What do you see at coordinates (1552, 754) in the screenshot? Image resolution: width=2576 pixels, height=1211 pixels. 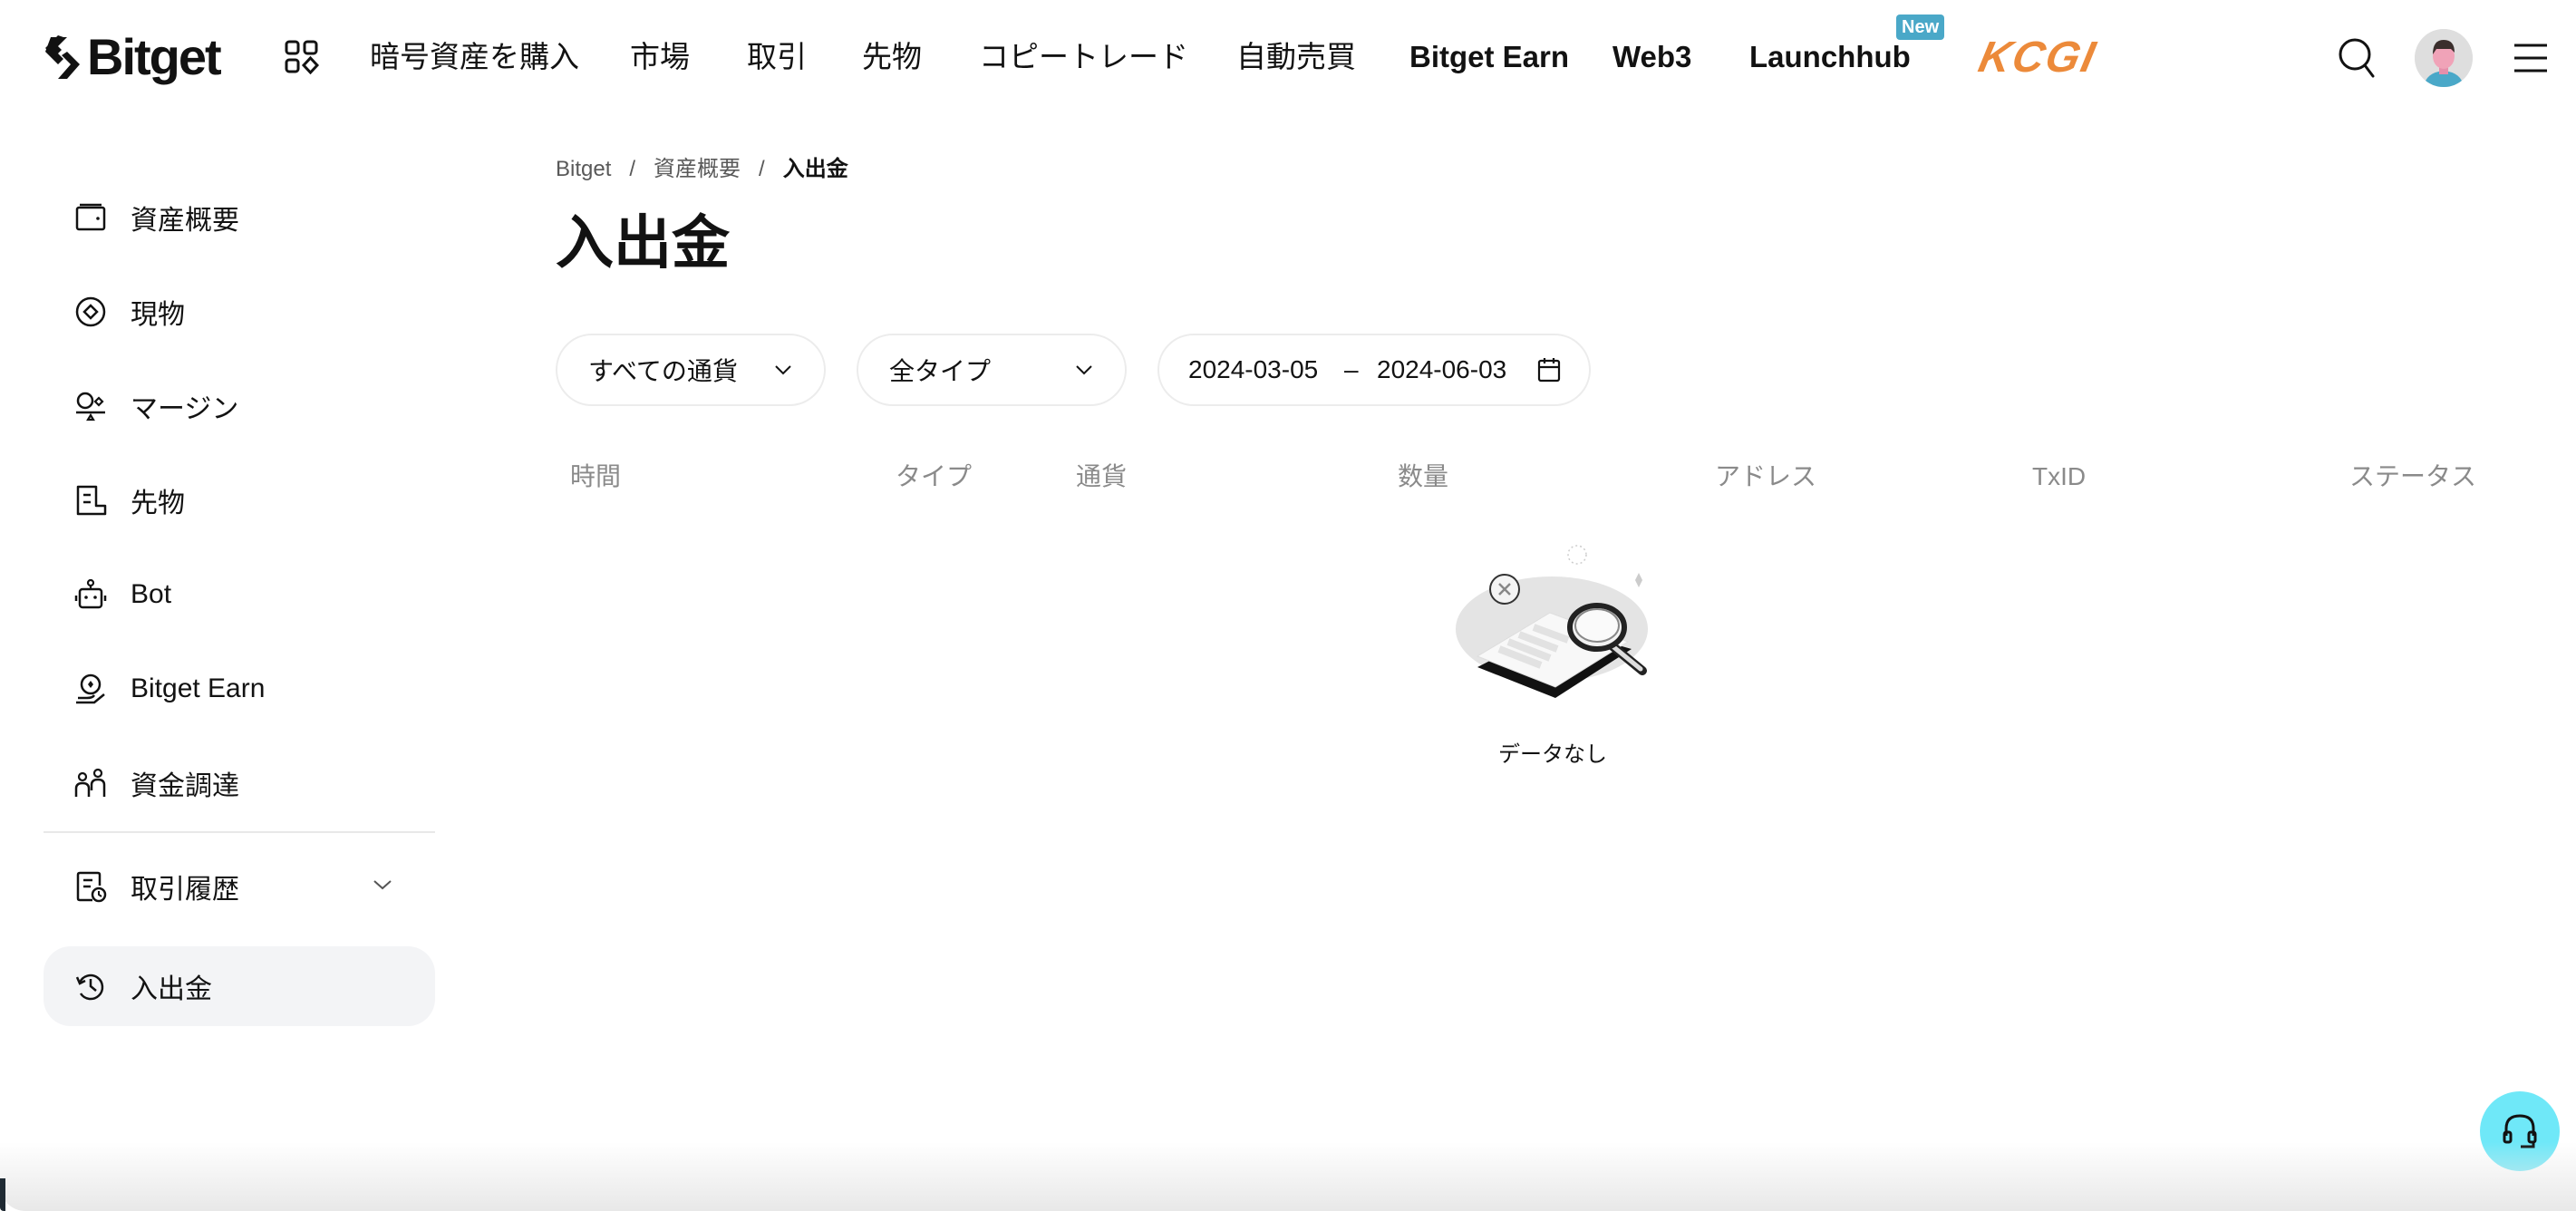 I see `empty-state-text: データなし` at bounding box center [1552, 754].